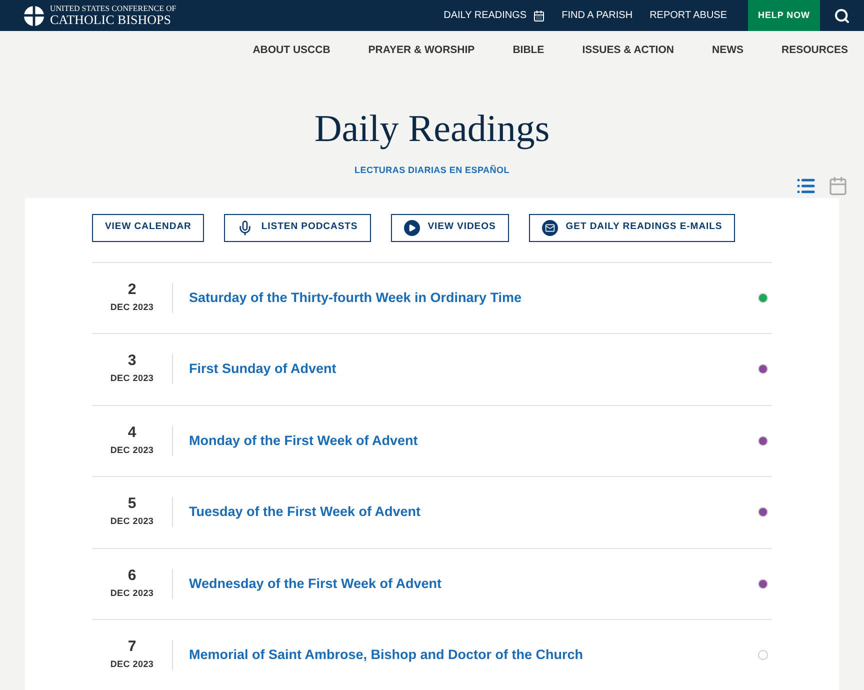 The height and width of the screenshot is (690, 864). What do you see at coordinates (355, 298) in the screenshot?
I see `reading-link: Saturday of the Thirty-fourth Week in Ordinary Time` at bounding box center [355, 298].